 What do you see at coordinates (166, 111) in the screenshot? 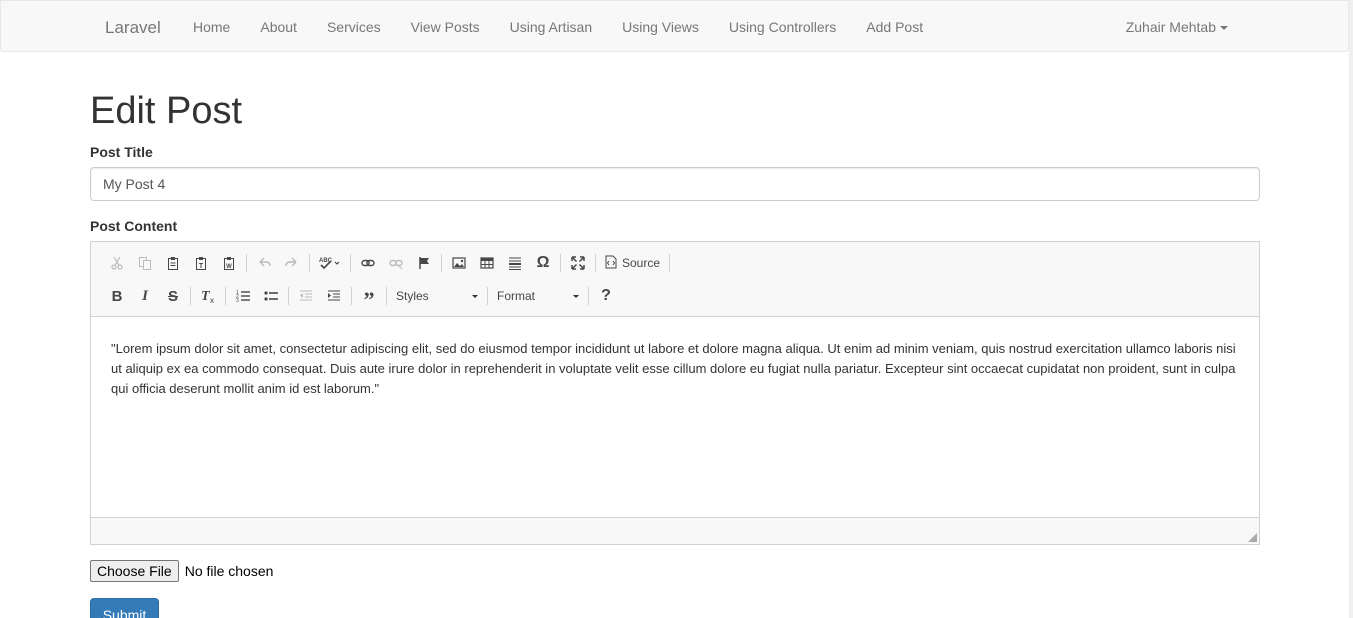
I see `page-title: Edit Post` at bounding box center [166, 111].